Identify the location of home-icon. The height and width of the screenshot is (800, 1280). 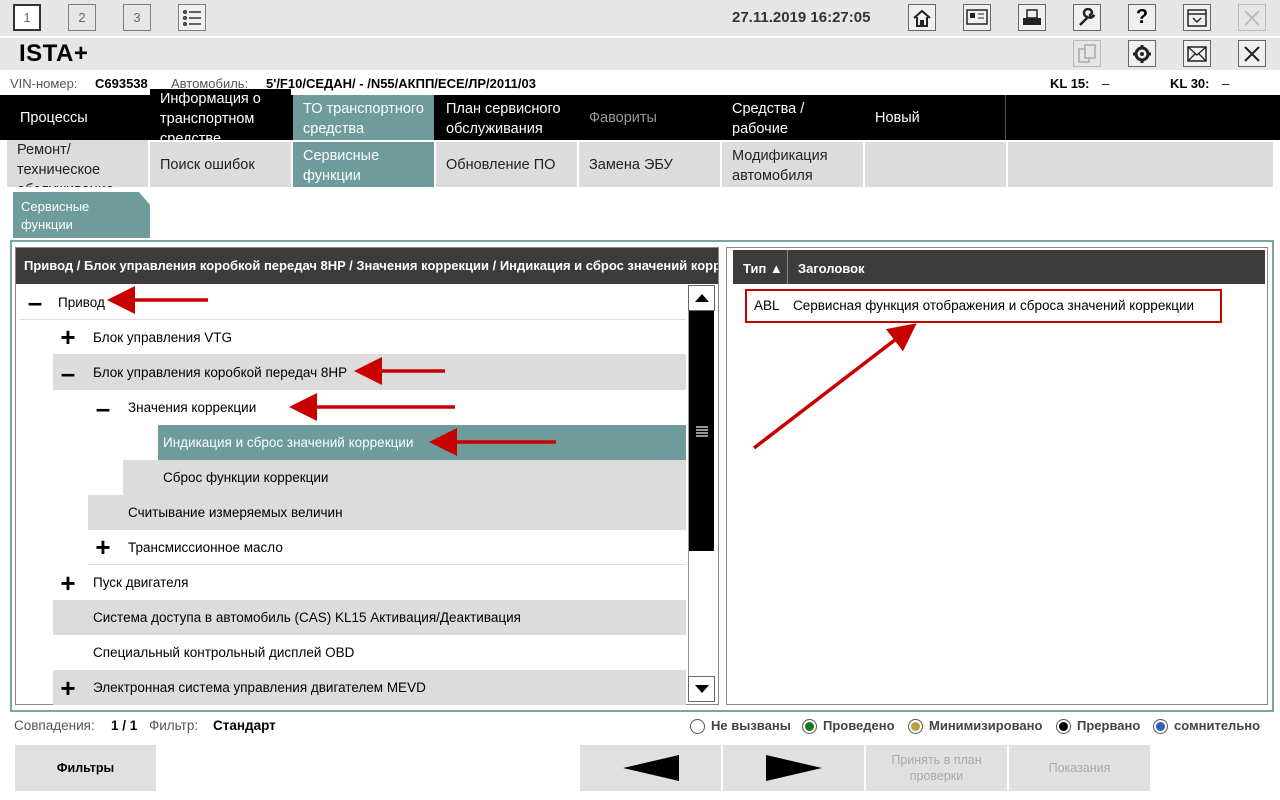
(922, 18).